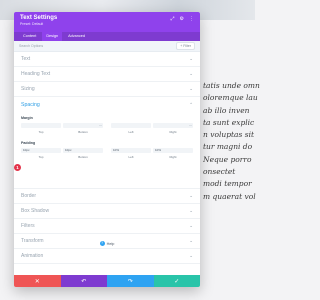  I want to click on background-text-line: oloremque lau, so click(230, 98).